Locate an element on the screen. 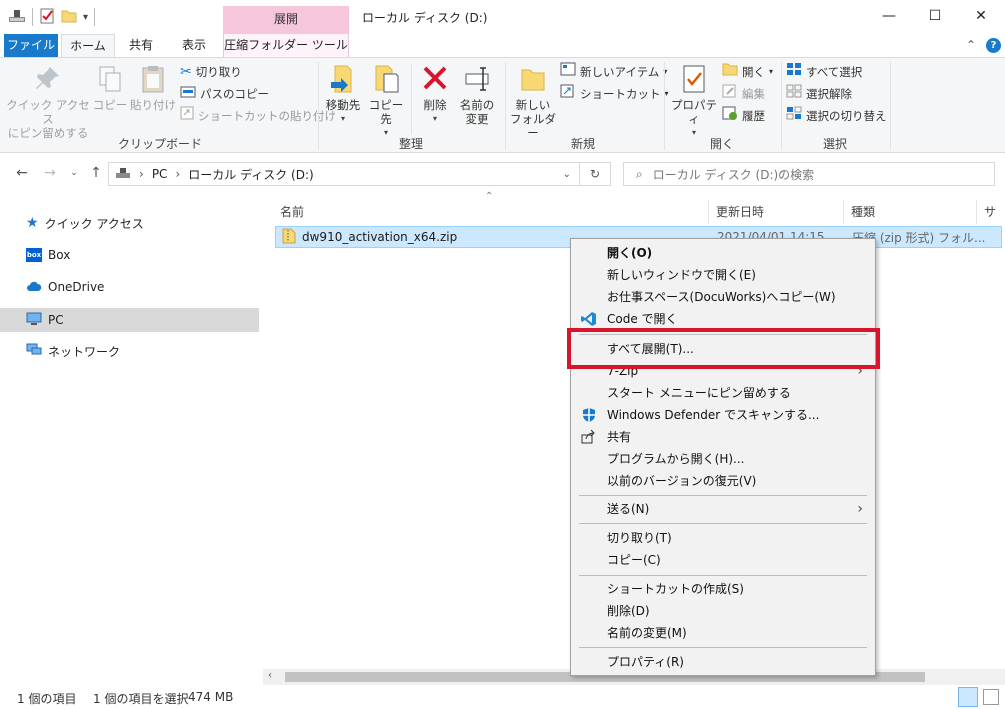 This screenshot has height=709, width=1005. paste-shortcut-icon is located at coordinates (187, 116).